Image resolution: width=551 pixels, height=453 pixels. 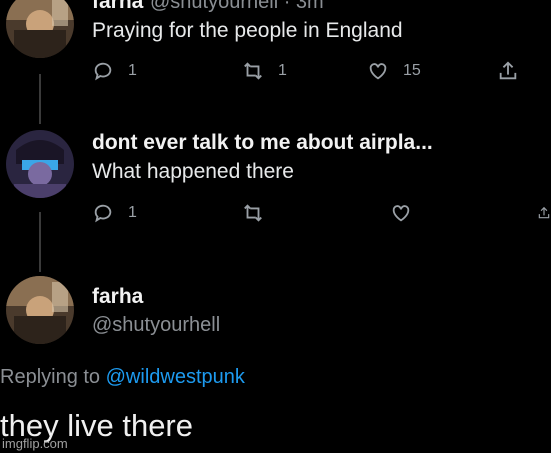 I want to click on retweet-button: 1, so click(x=264, y=71).